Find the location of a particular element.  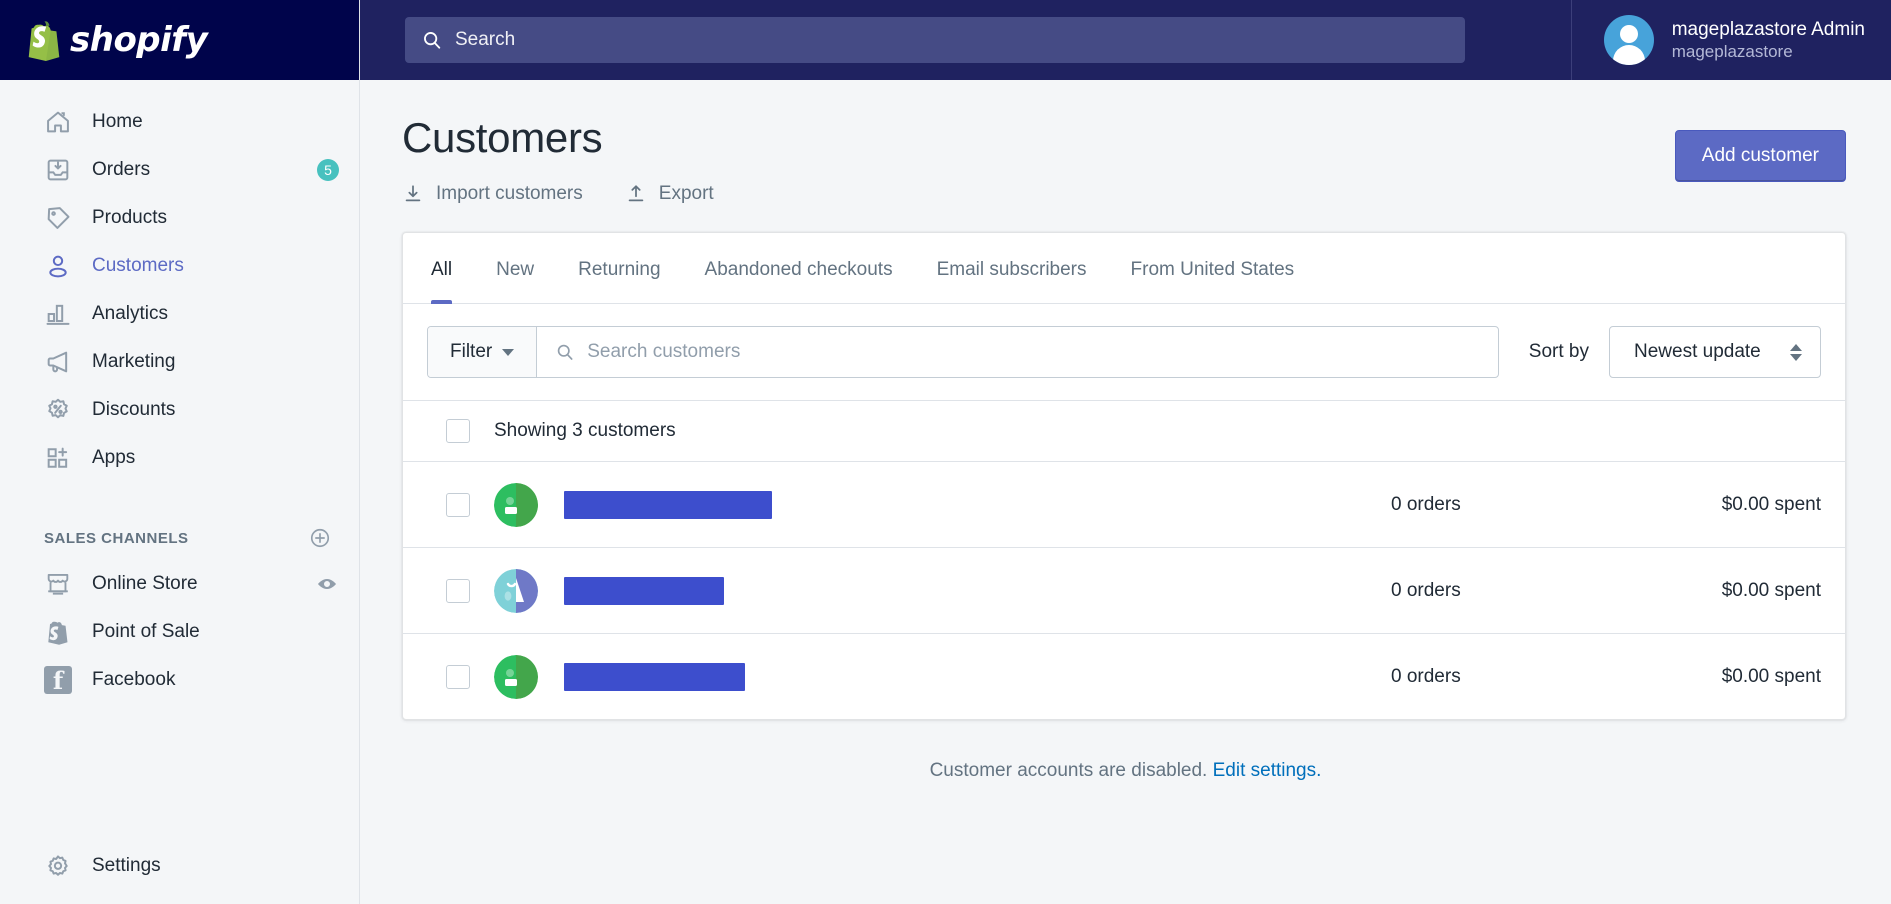

add-customer-button: Add customer is located at coordinates (1760, 156).